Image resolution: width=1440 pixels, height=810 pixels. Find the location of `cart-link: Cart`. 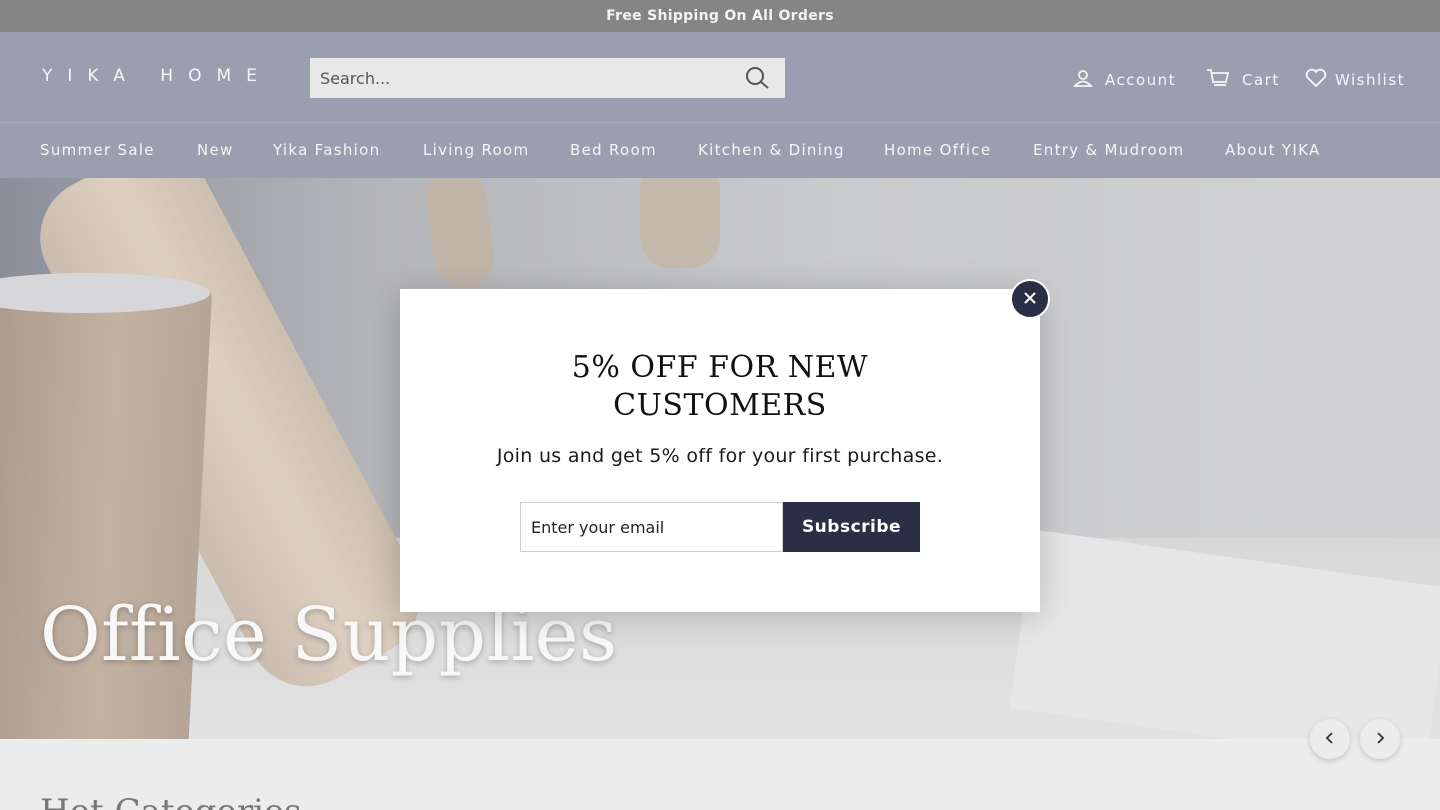

cart-link: Cart is located at coordinates (1243, 80).